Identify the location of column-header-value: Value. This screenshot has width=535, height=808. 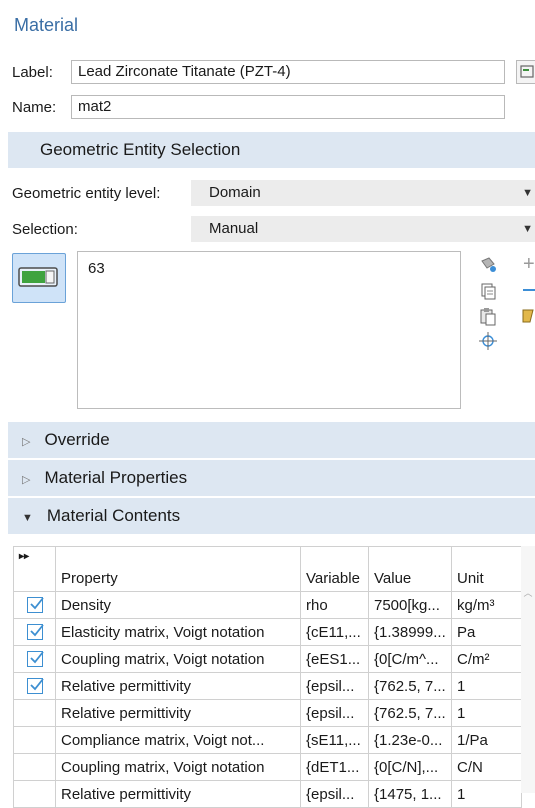
(410, 569).